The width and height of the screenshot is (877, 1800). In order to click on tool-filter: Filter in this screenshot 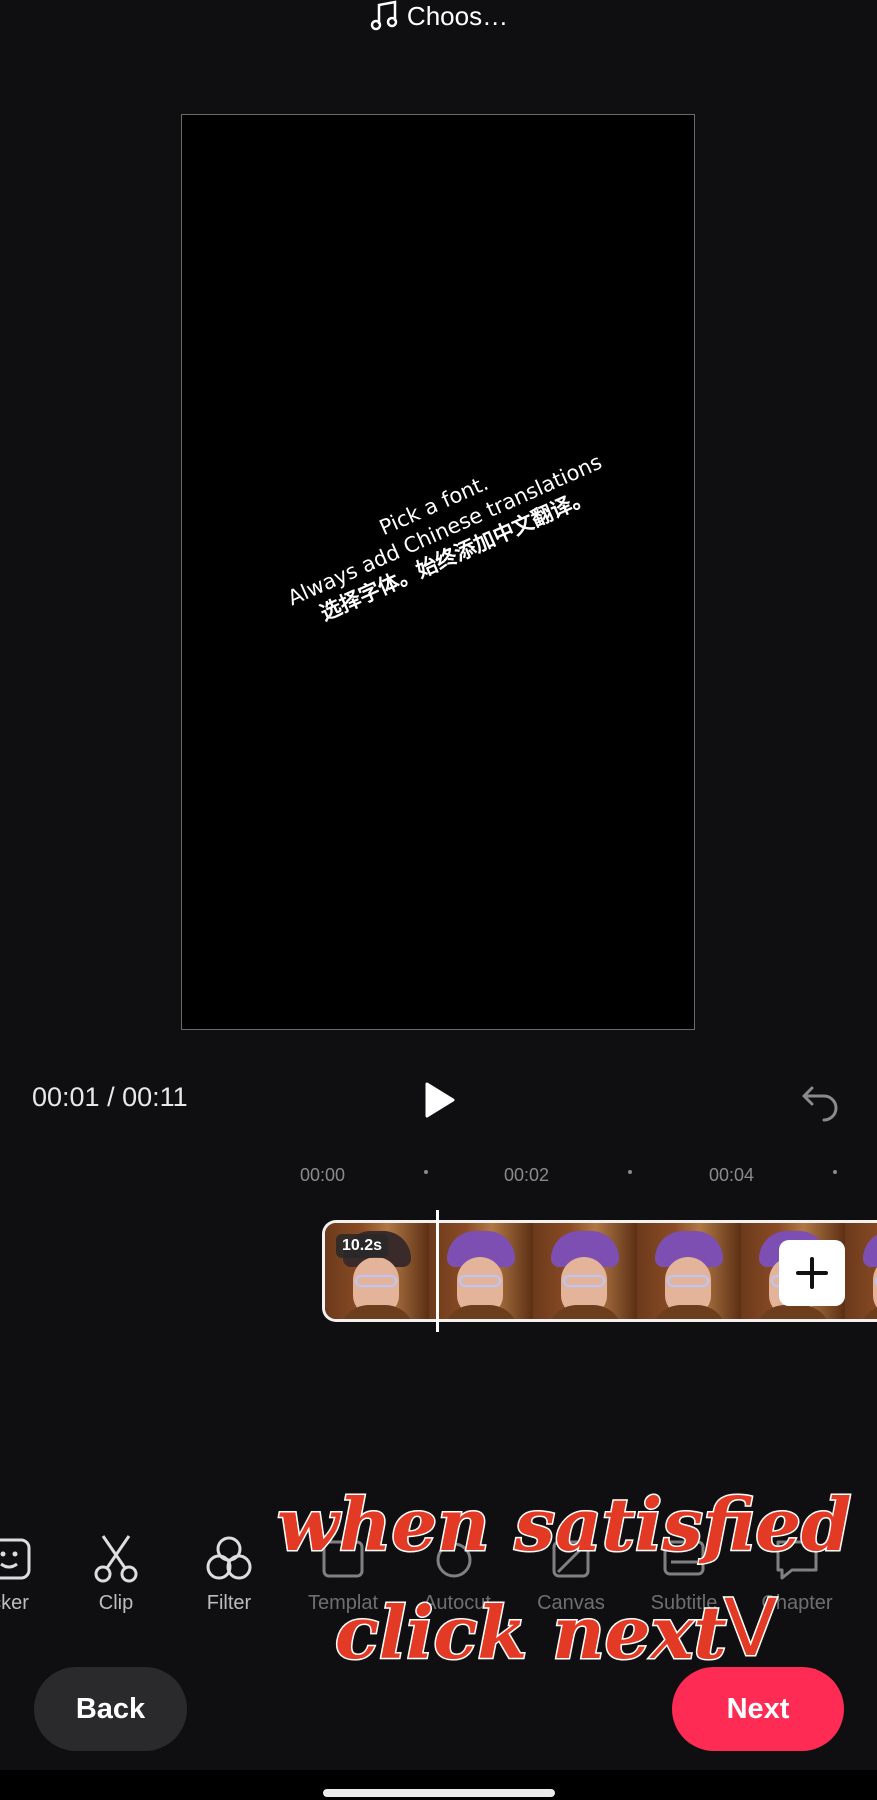, I will do `click(229, 1573)`.